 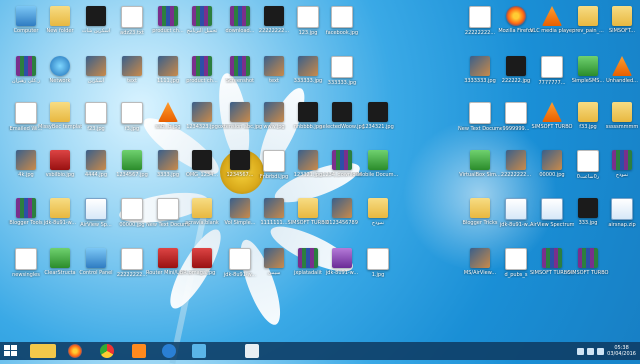 What do you see at coordinates (622, 225) in the screenshot?
I see `desktop-icon-label: airsnap.zip` at bounding box center [622, 225].